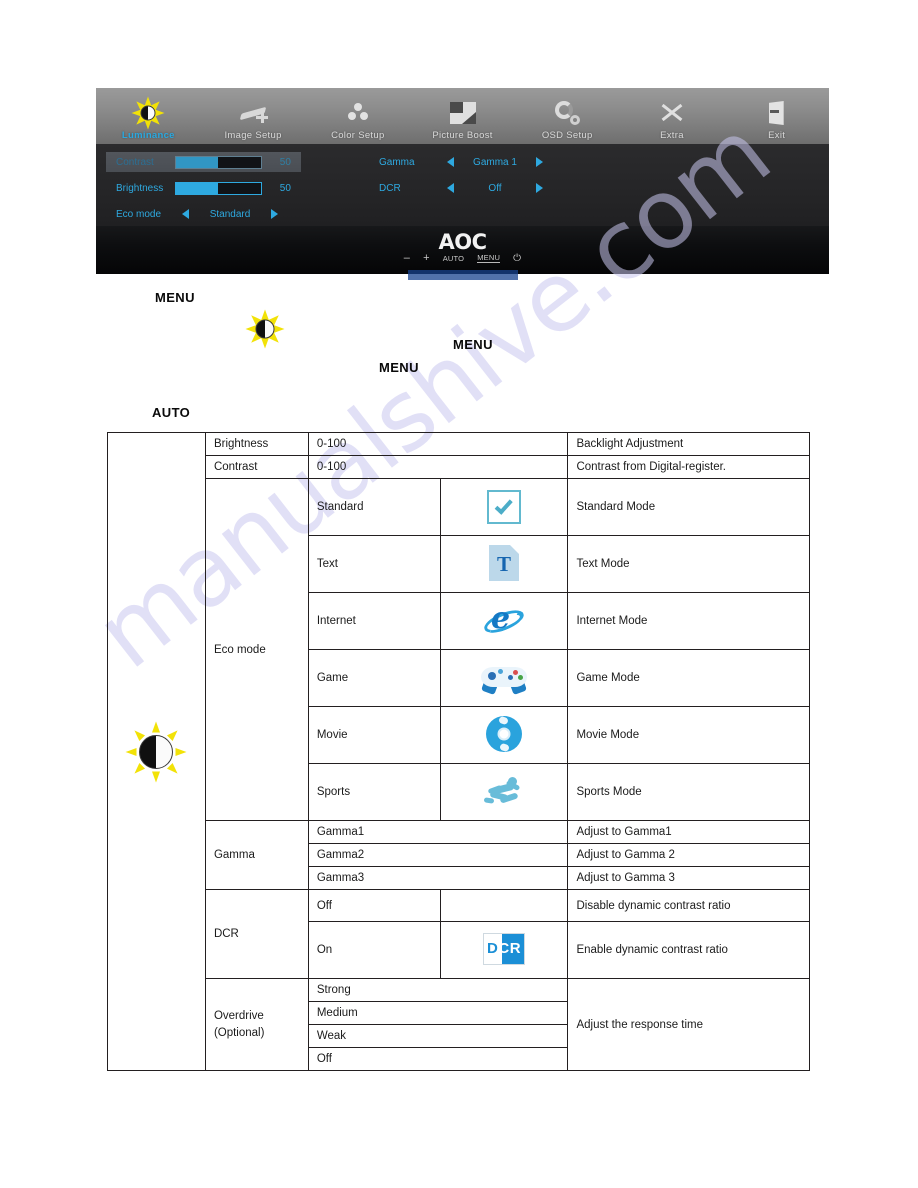 This screenshot has height=1188, width=918. Describe the element at coordinates (501, 618) in the screenshot. I see `ie-icon-letter: e` at that location.